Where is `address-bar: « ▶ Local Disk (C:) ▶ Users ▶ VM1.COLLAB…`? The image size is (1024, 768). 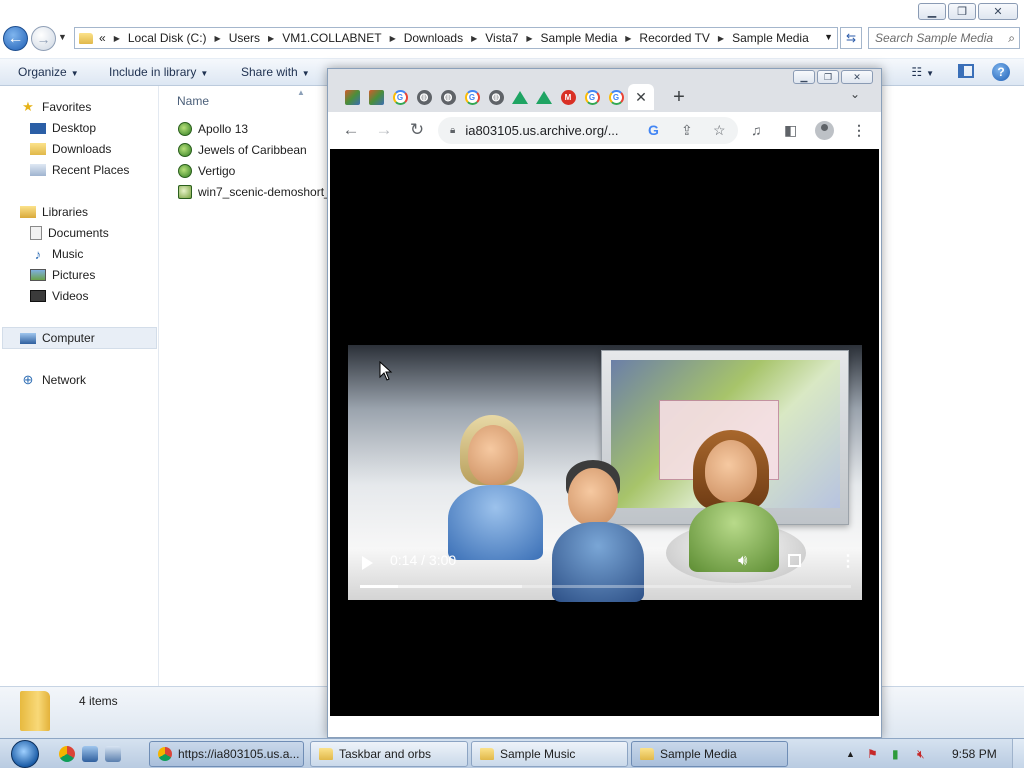 address-bar: « ▶ Local Disk (C:) ▶ Users ▶ VM1.COLLAB… is located at coordinates (456, 38).